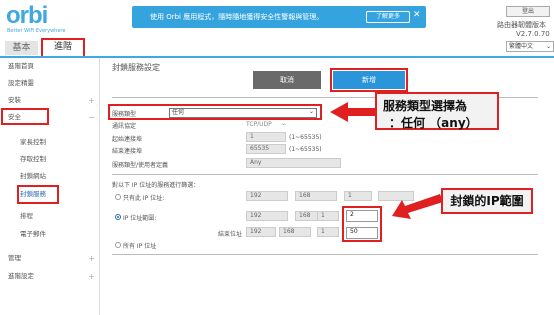  Describe the element at coordinates (425, 106) in the screenshot. I see `callout-service-line1: 服務類型選擇為` at that location.